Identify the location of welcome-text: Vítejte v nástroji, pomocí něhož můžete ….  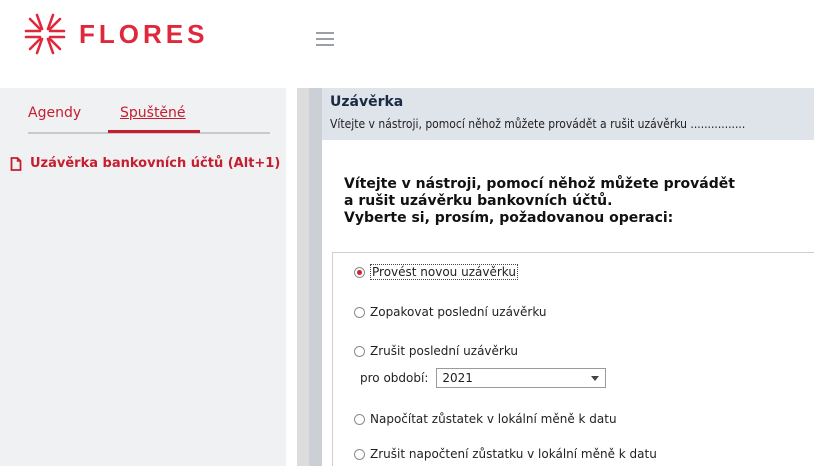
(564, 201).